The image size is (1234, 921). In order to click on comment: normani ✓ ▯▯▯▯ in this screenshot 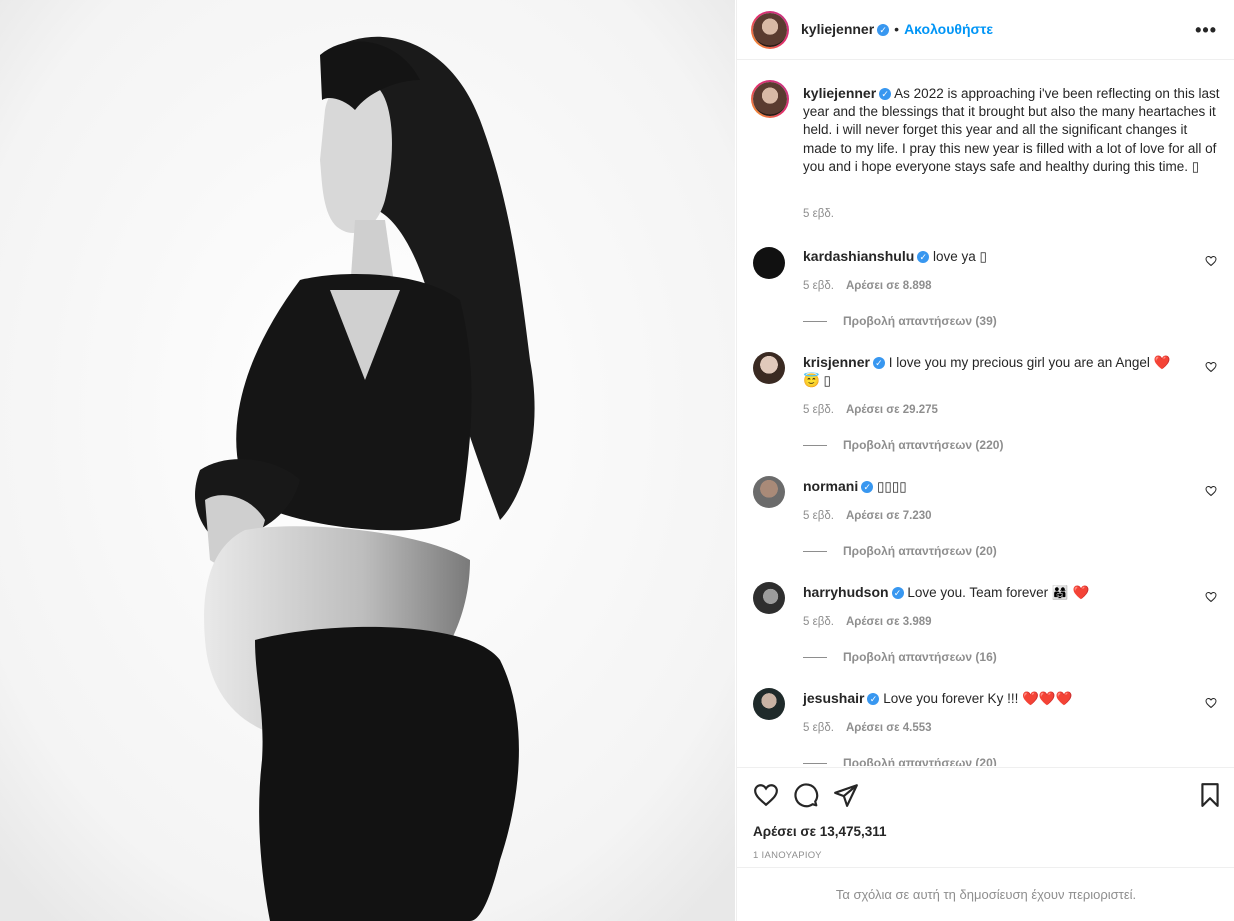, I will do `click(993, 486)`.